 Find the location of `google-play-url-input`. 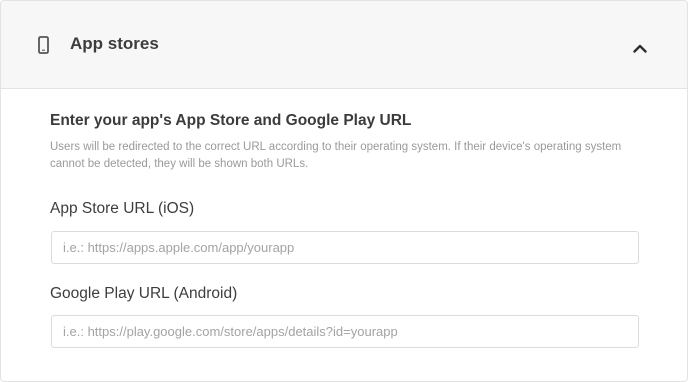

google-play-url-input is located at coordinates (345, 331).